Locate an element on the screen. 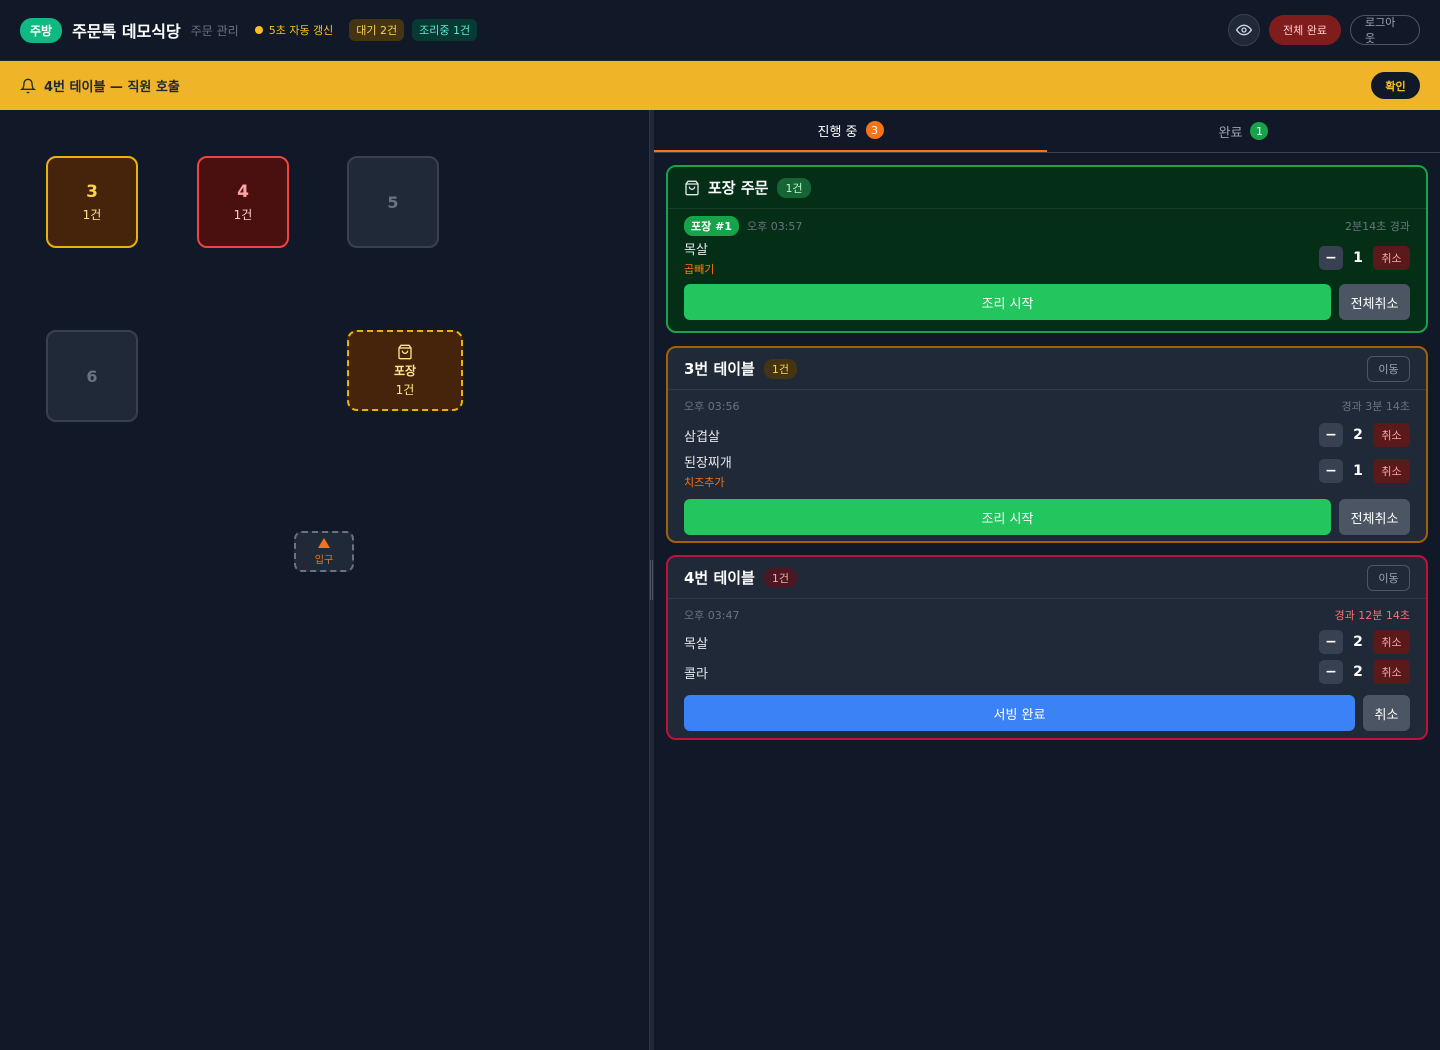 The image size is (1440, 1050). auto-refresh-indicator: 5초 자동 갱신 is located at coordinates (293, 30).